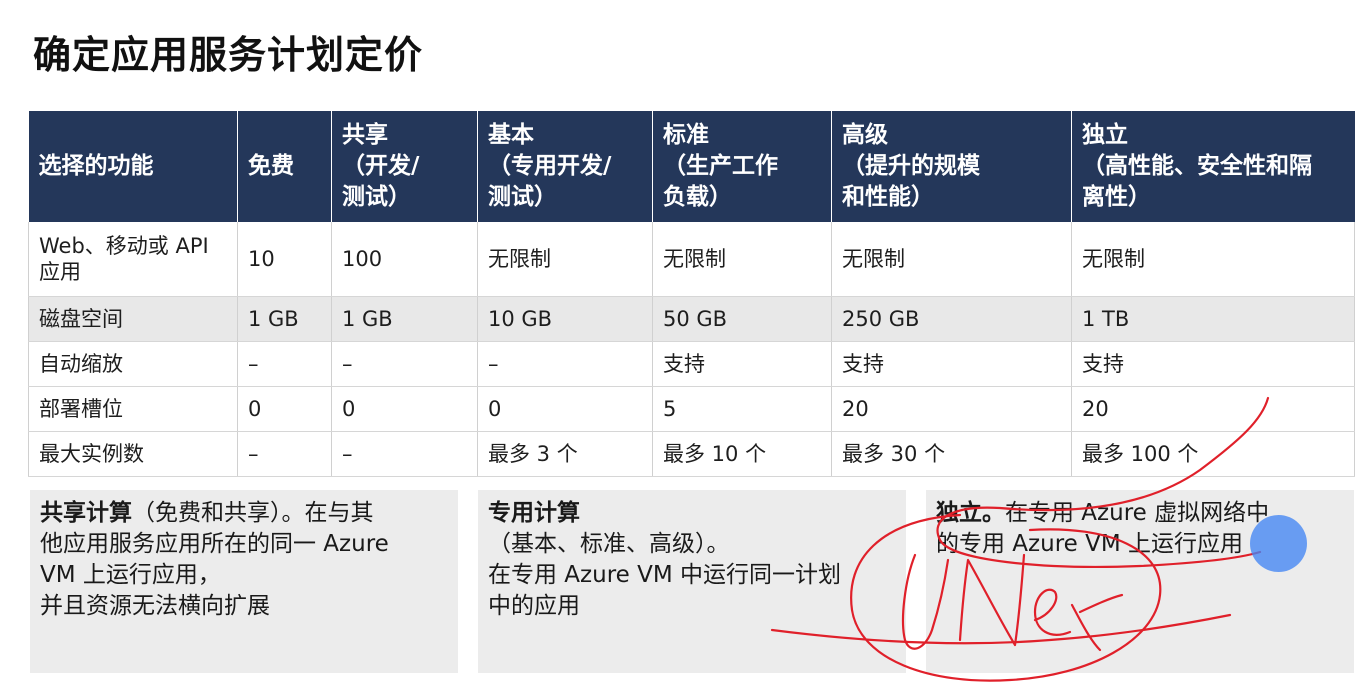  Describe the element at coordinates (130, 575) in the screenshot. I see `shared-compute-text: VM 上运行应用，` at that location.